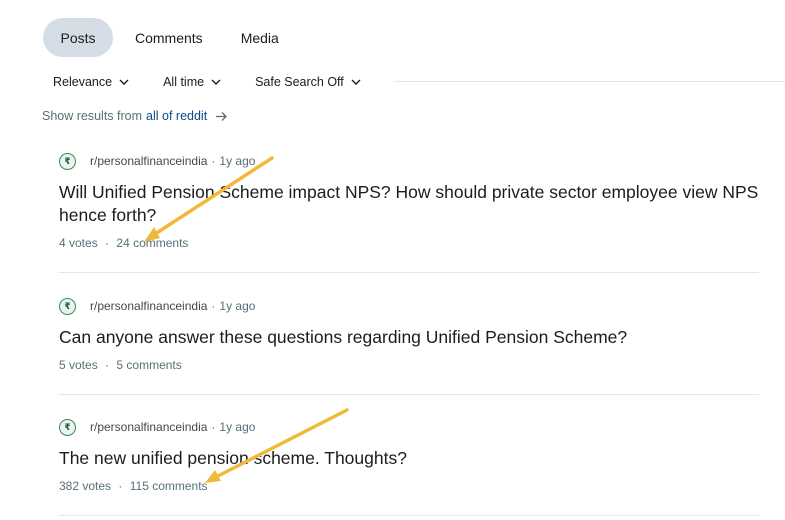  What do you see at coordinates (92, 116) in the screenshot?
I see `show-results-prefix: Show results from` at bounding box center [92, 116].